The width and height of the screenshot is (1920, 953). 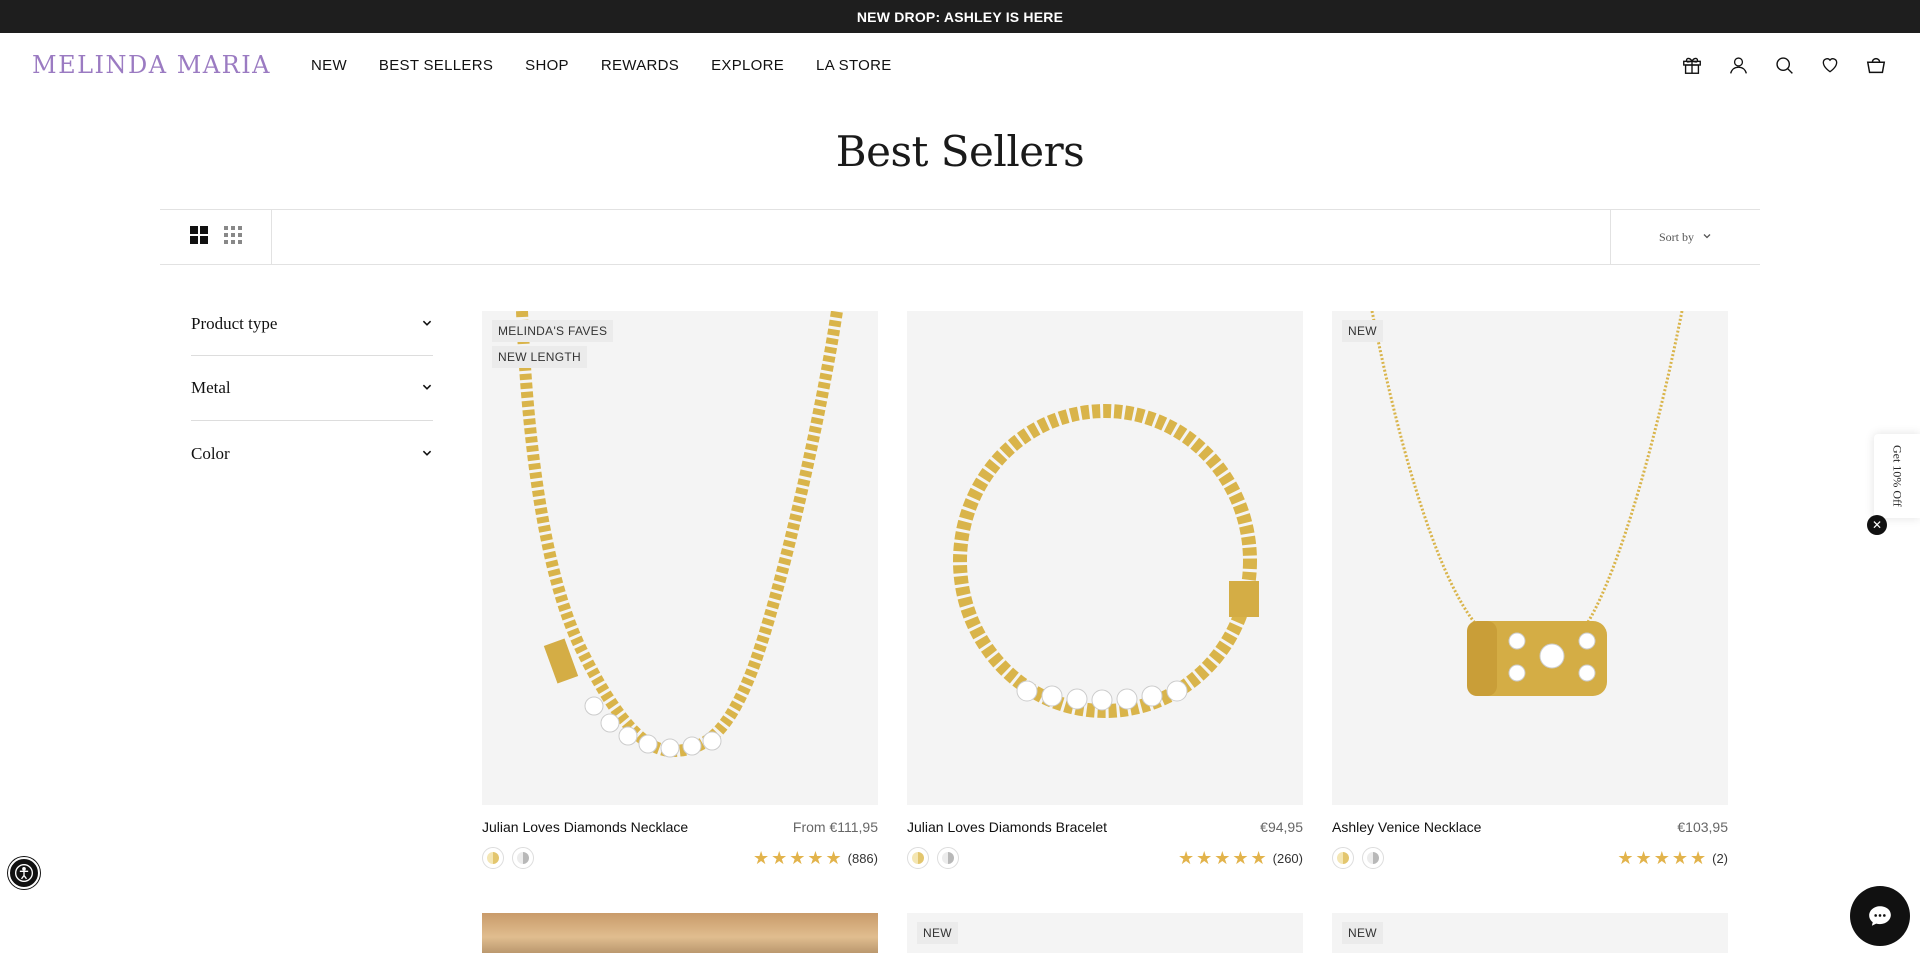 I want to click on brand-logo: MELINDA MARIA, so click(x=151, y=65).